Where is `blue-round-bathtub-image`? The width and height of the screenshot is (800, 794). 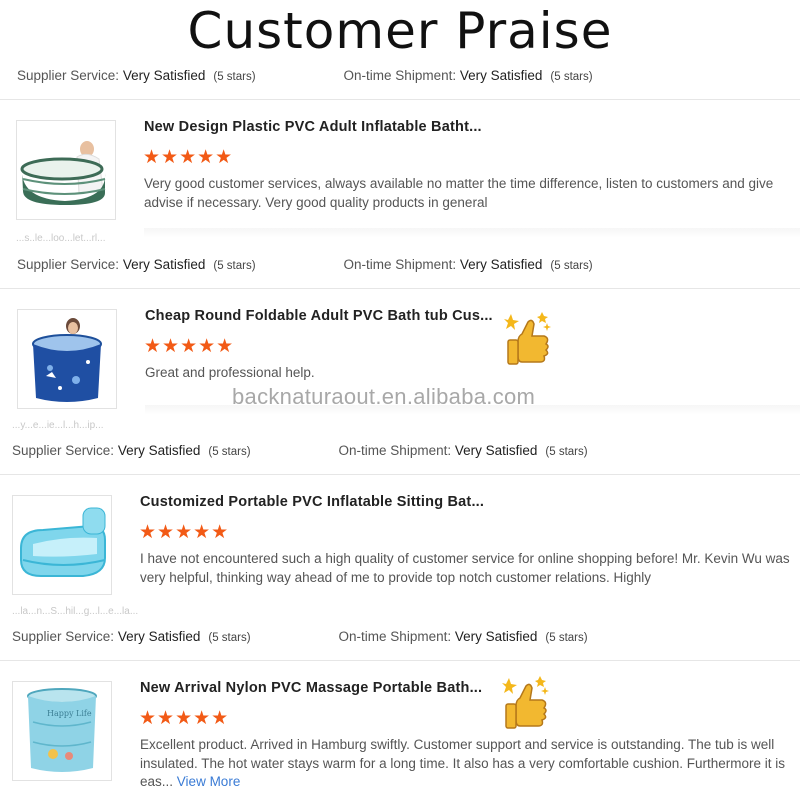
blue-round-bathtub-image is located at coordinates (67, 359).